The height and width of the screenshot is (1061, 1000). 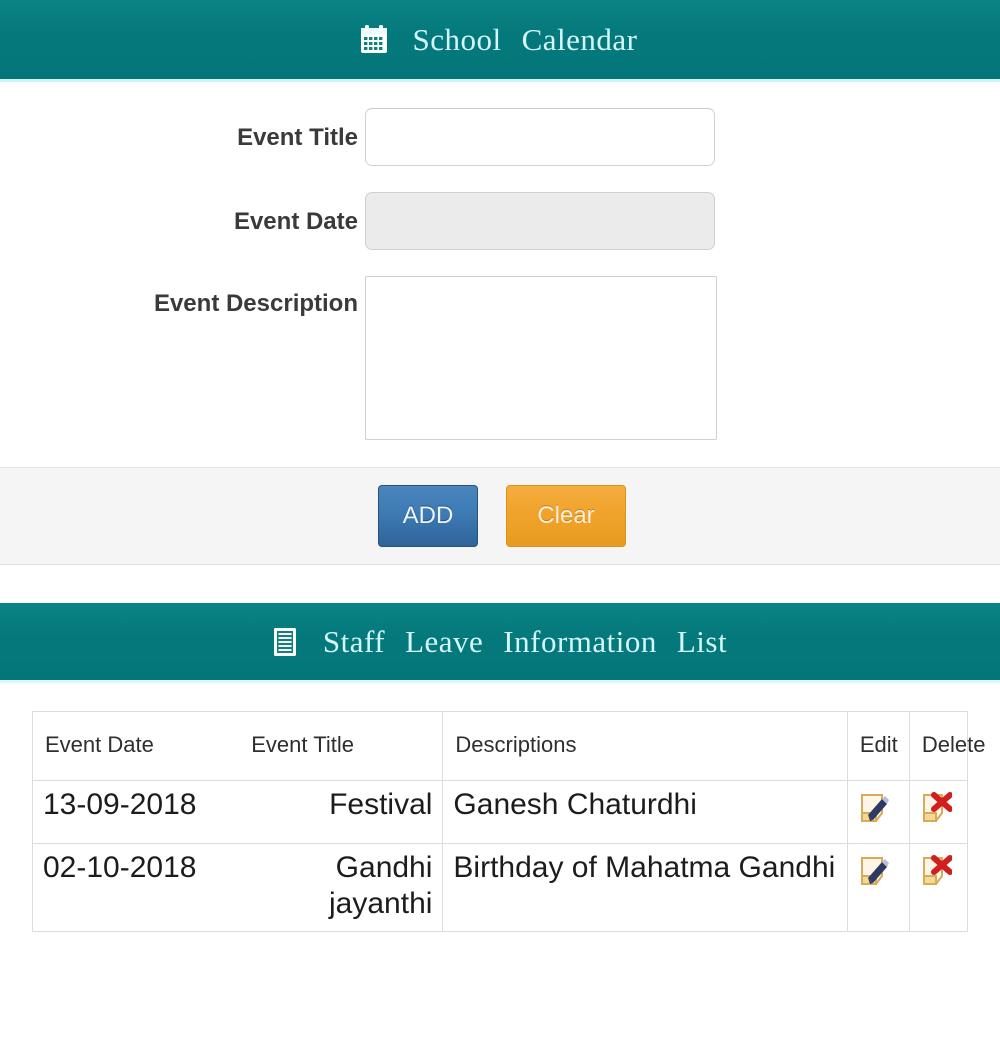 I want to click on table-row: 13-09-2018 Festival Ganesh Chaturdhi, so click(x=500, y=812).